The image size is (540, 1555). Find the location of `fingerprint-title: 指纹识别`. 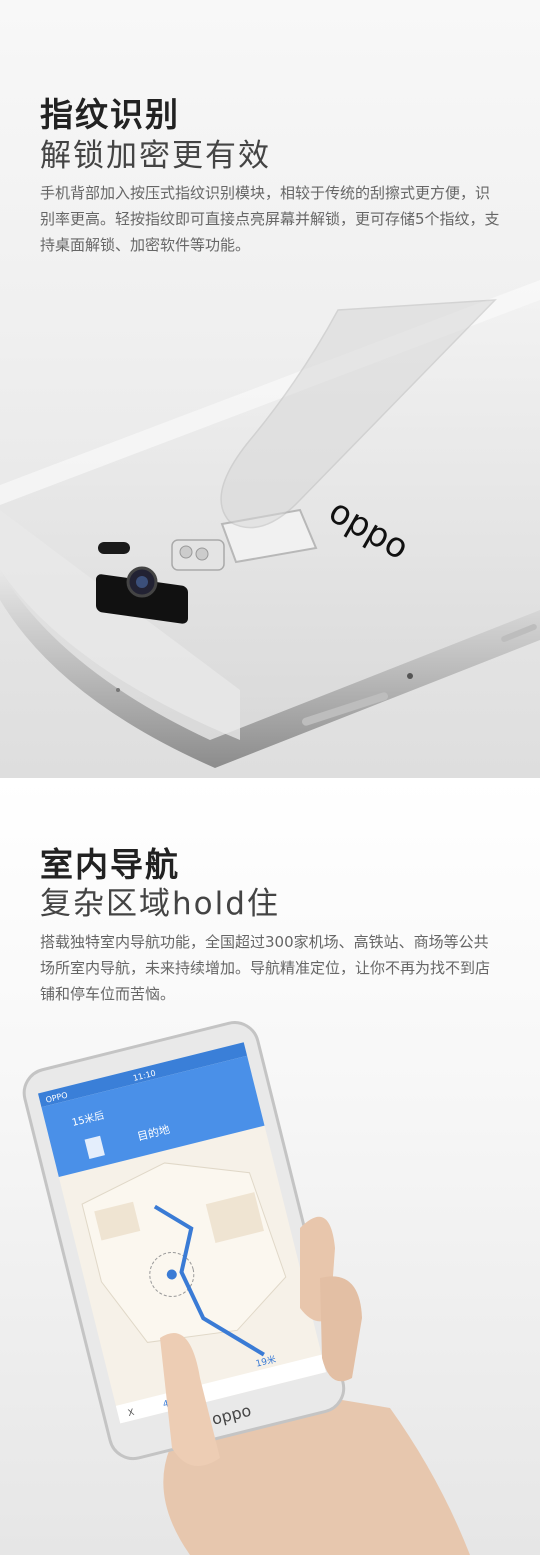

fingerprint-title: 指纹识别 is located at coordinates (110, 114).